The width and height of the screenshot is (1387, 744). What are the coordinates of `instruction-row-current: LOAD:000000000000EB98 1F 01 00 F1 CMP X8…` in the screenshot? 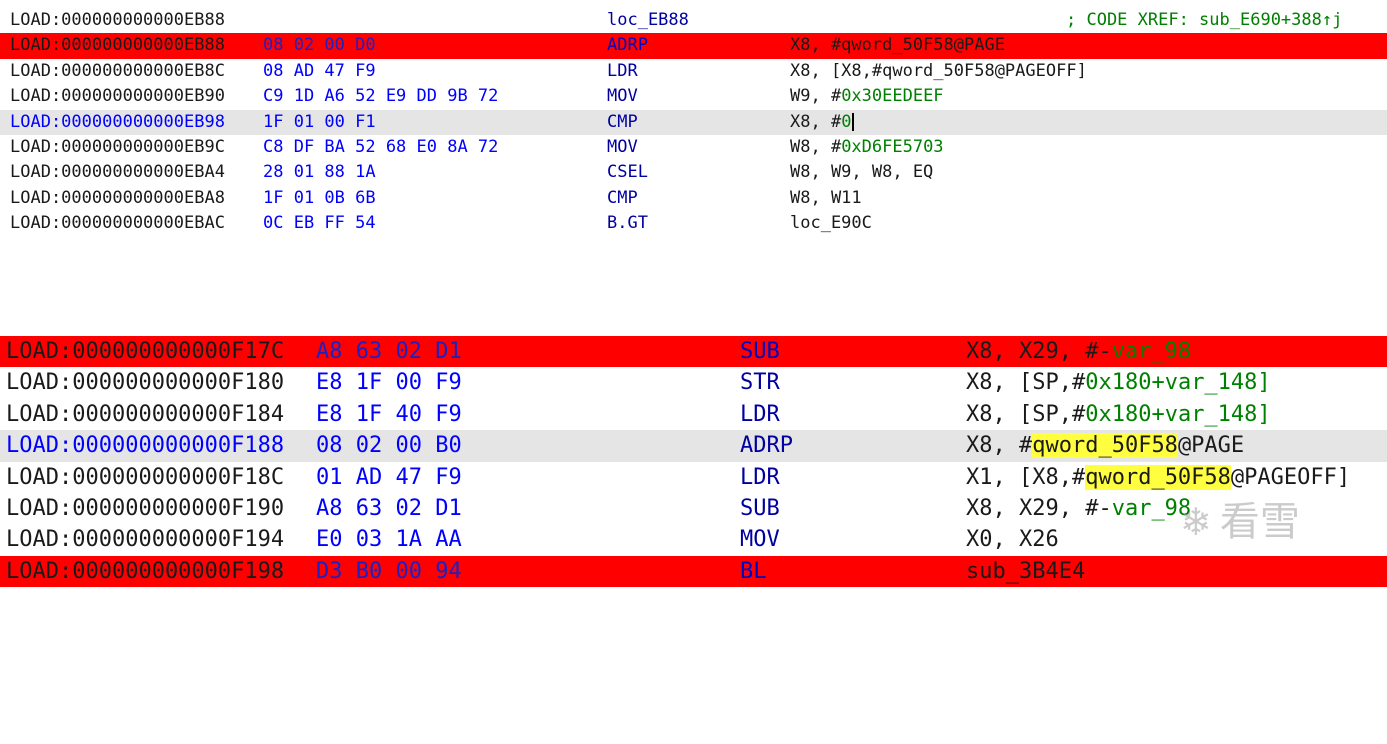 It's located at (693, 122).